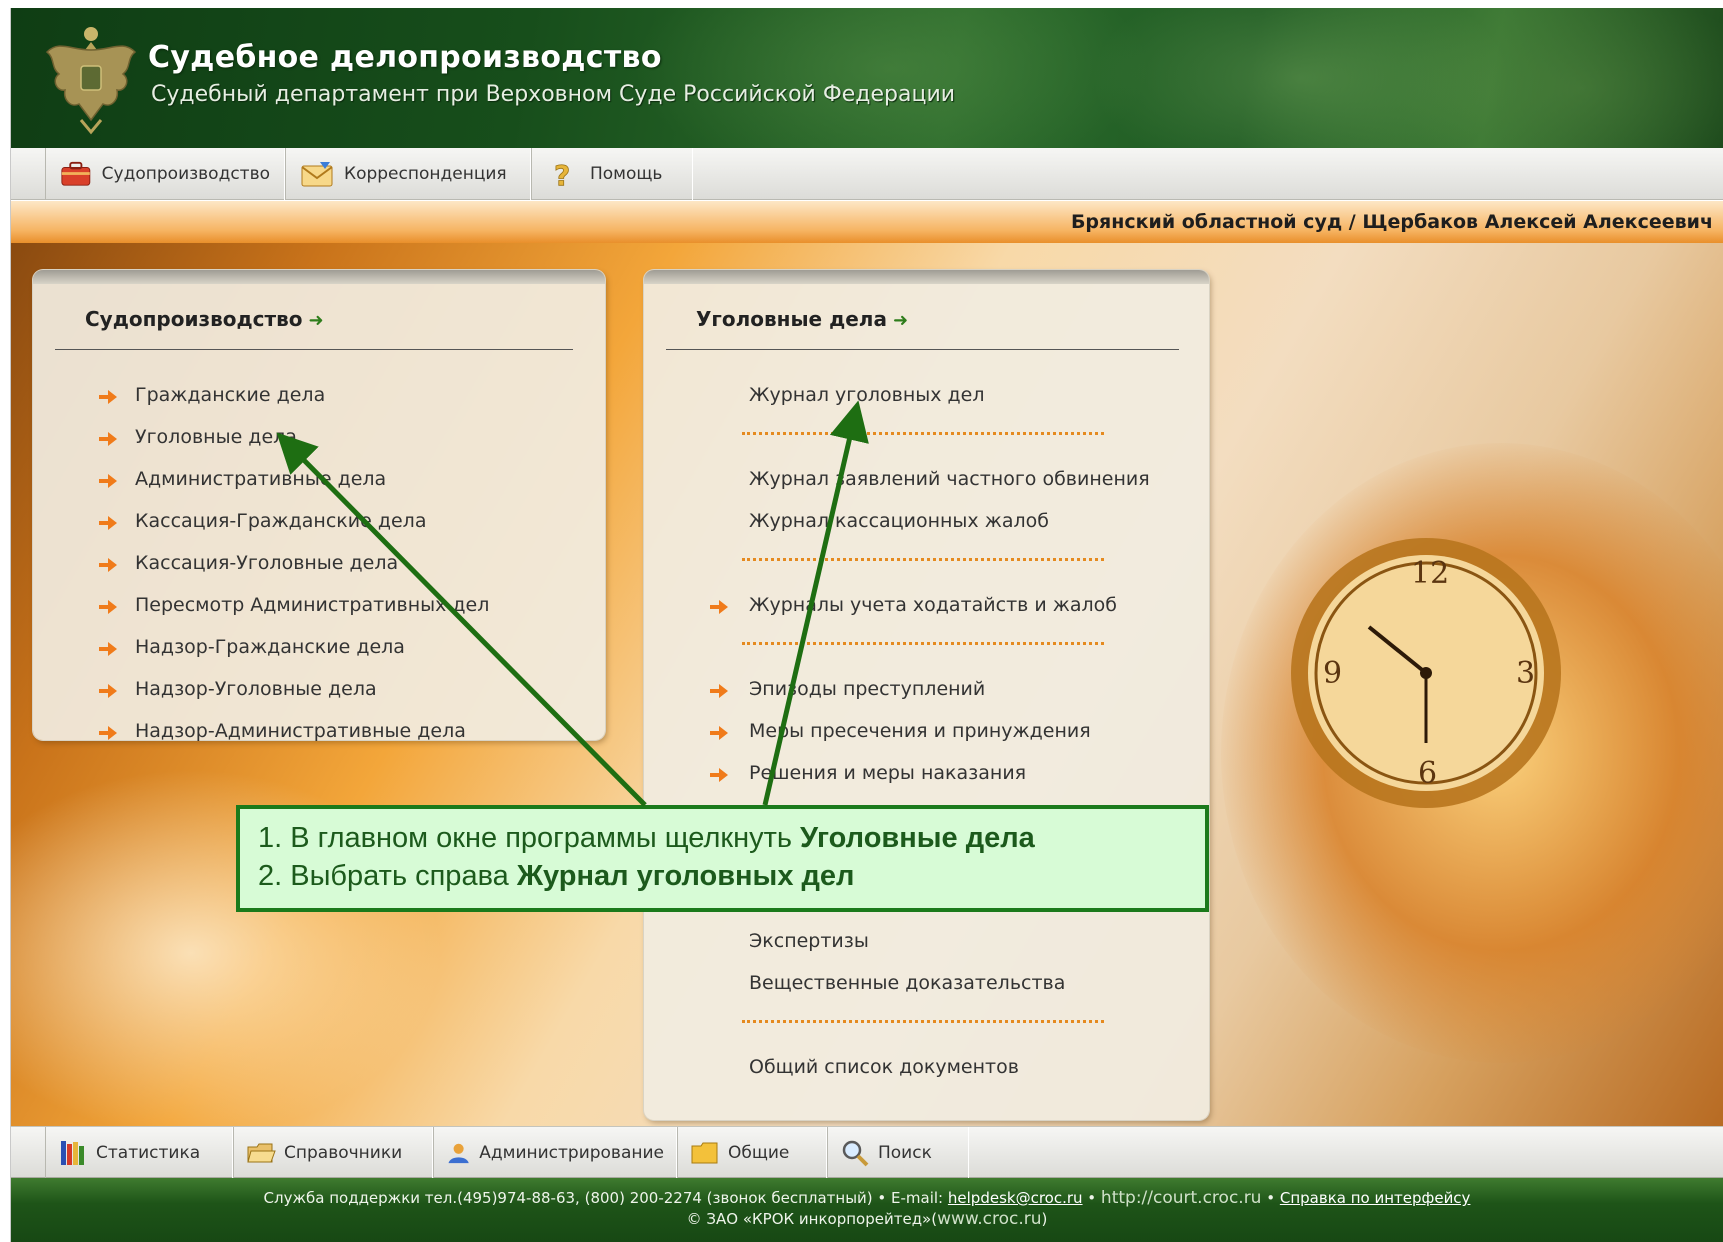 The width and height of the screenshot is (1723, 1242). Describe the element at coordinates (1426, 673) in the screenshot. I see `pocket-watch-image: 12 3 6 9` at that location.